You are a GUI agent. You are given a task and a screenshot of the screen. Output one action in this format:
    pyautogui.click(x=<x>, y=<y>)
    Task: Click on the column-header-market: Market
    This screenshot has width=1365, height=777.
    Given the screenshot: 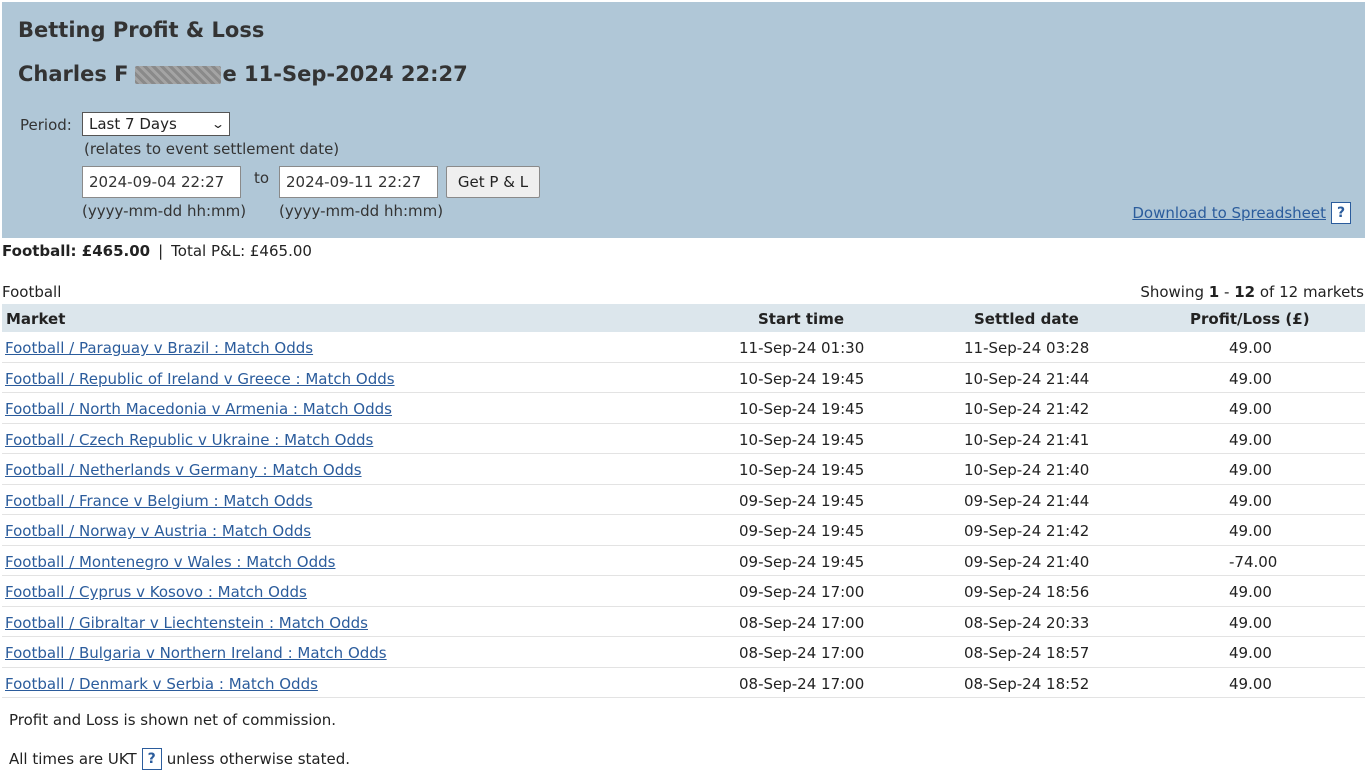 What is the action you would take?
    pyautogui.click(x=36, y=319)
    